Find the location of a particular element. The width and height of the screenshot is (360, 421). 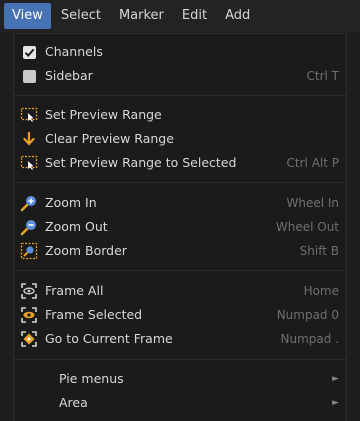

menu-item-label: Set Preview Range to Selected is located at coordinates (141, 162).